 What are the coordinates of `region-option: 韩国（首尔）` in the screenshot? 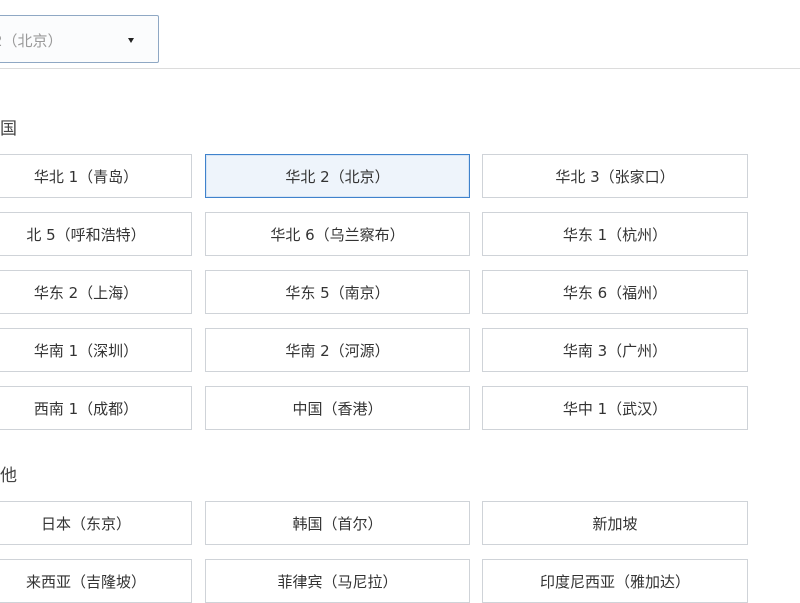 It's located at (337, 523).